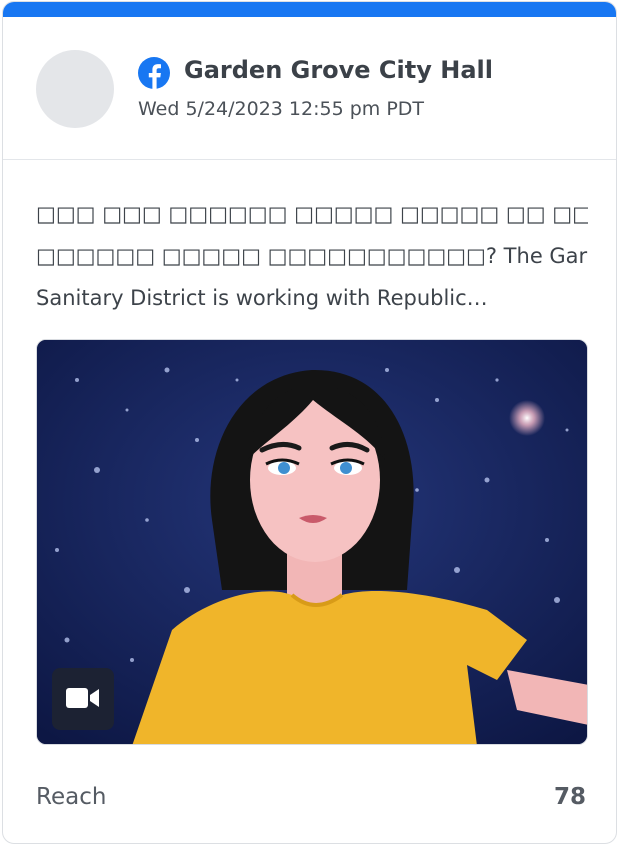  What do you see at coordinates (71, 797) in the screenshot?
I see `reach-label: Reach` at bounding box center [71, 797].